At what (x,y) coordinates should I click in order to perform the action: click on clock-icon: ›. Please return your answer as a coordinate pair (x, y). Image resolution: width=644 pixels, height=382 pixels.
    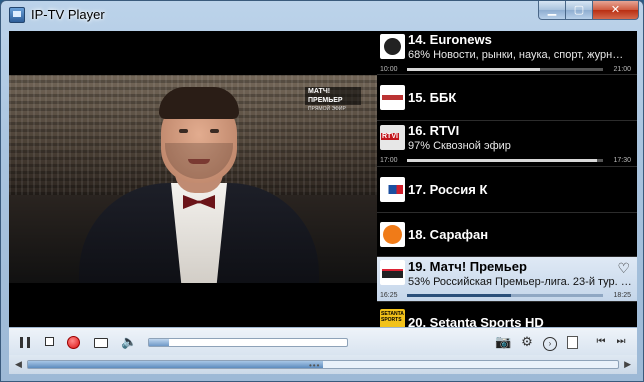
    Looking at the image, I should click on (550, 344).